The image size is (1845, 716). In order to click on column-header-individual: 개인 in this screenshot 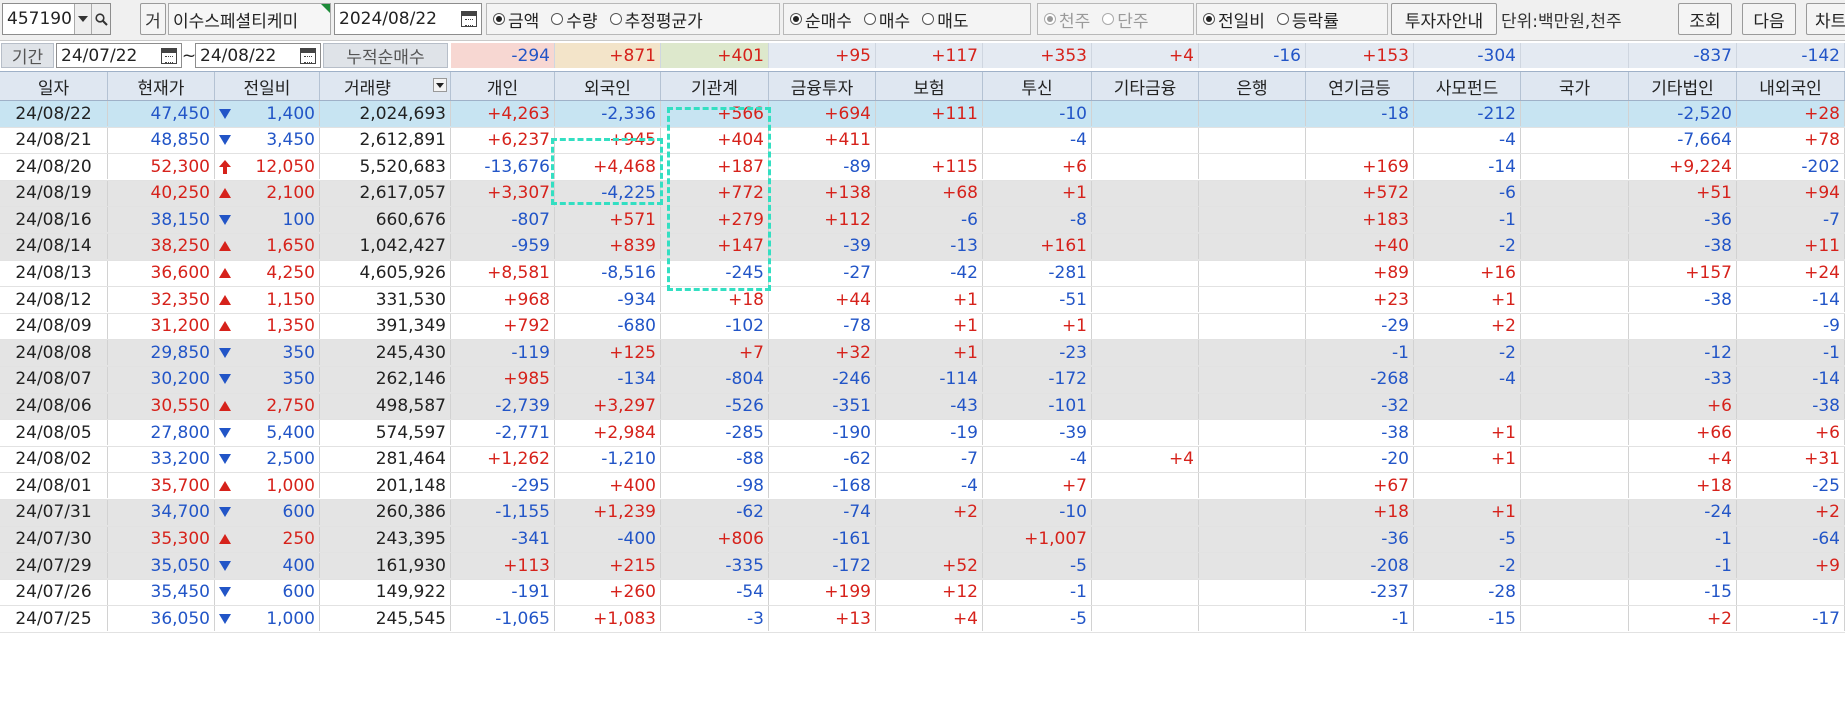, I will do `click(503, 86)`.